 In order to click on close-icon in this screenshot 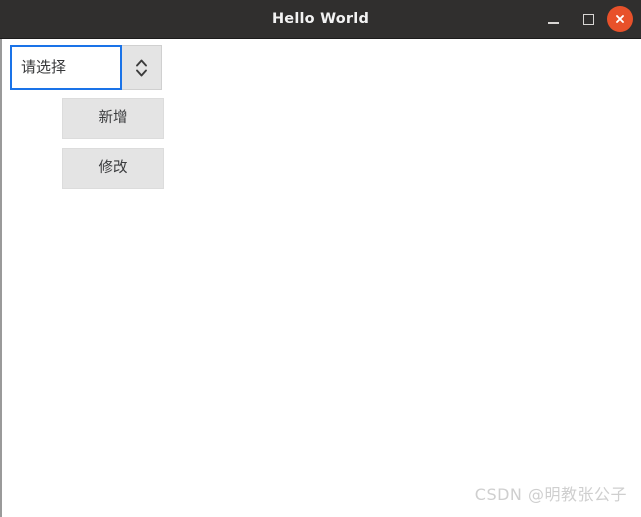, I will do `click(620, 19)`.